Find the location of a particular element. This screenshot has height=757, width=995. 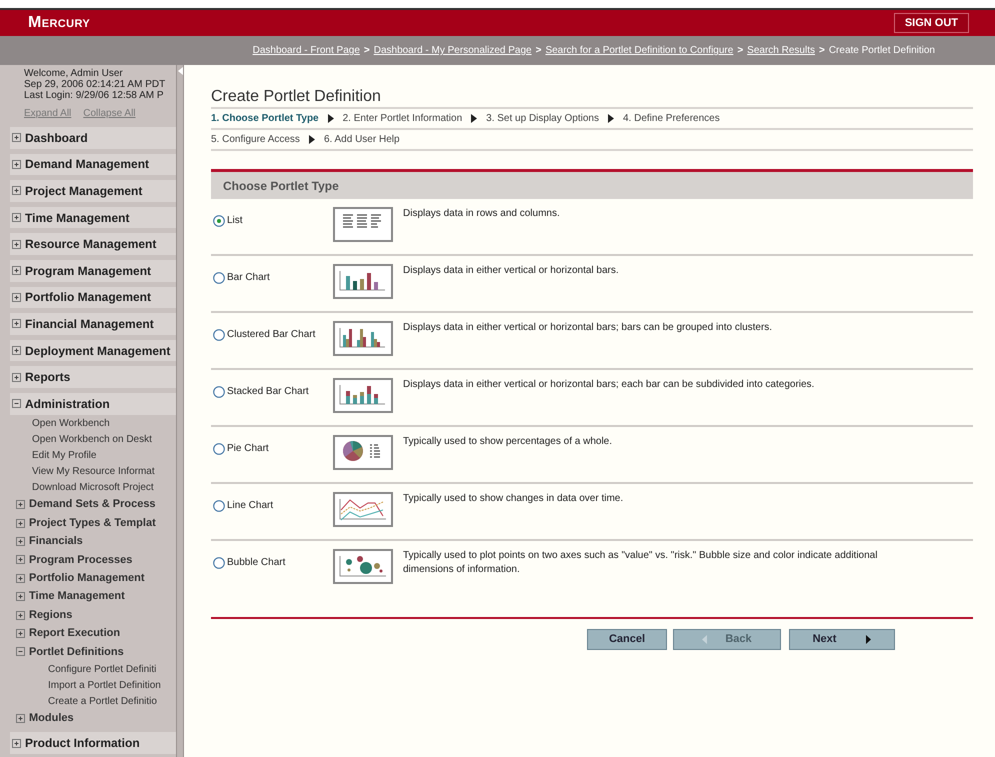

nav-link: Edit My Profile is located at coordinates (64, 456).